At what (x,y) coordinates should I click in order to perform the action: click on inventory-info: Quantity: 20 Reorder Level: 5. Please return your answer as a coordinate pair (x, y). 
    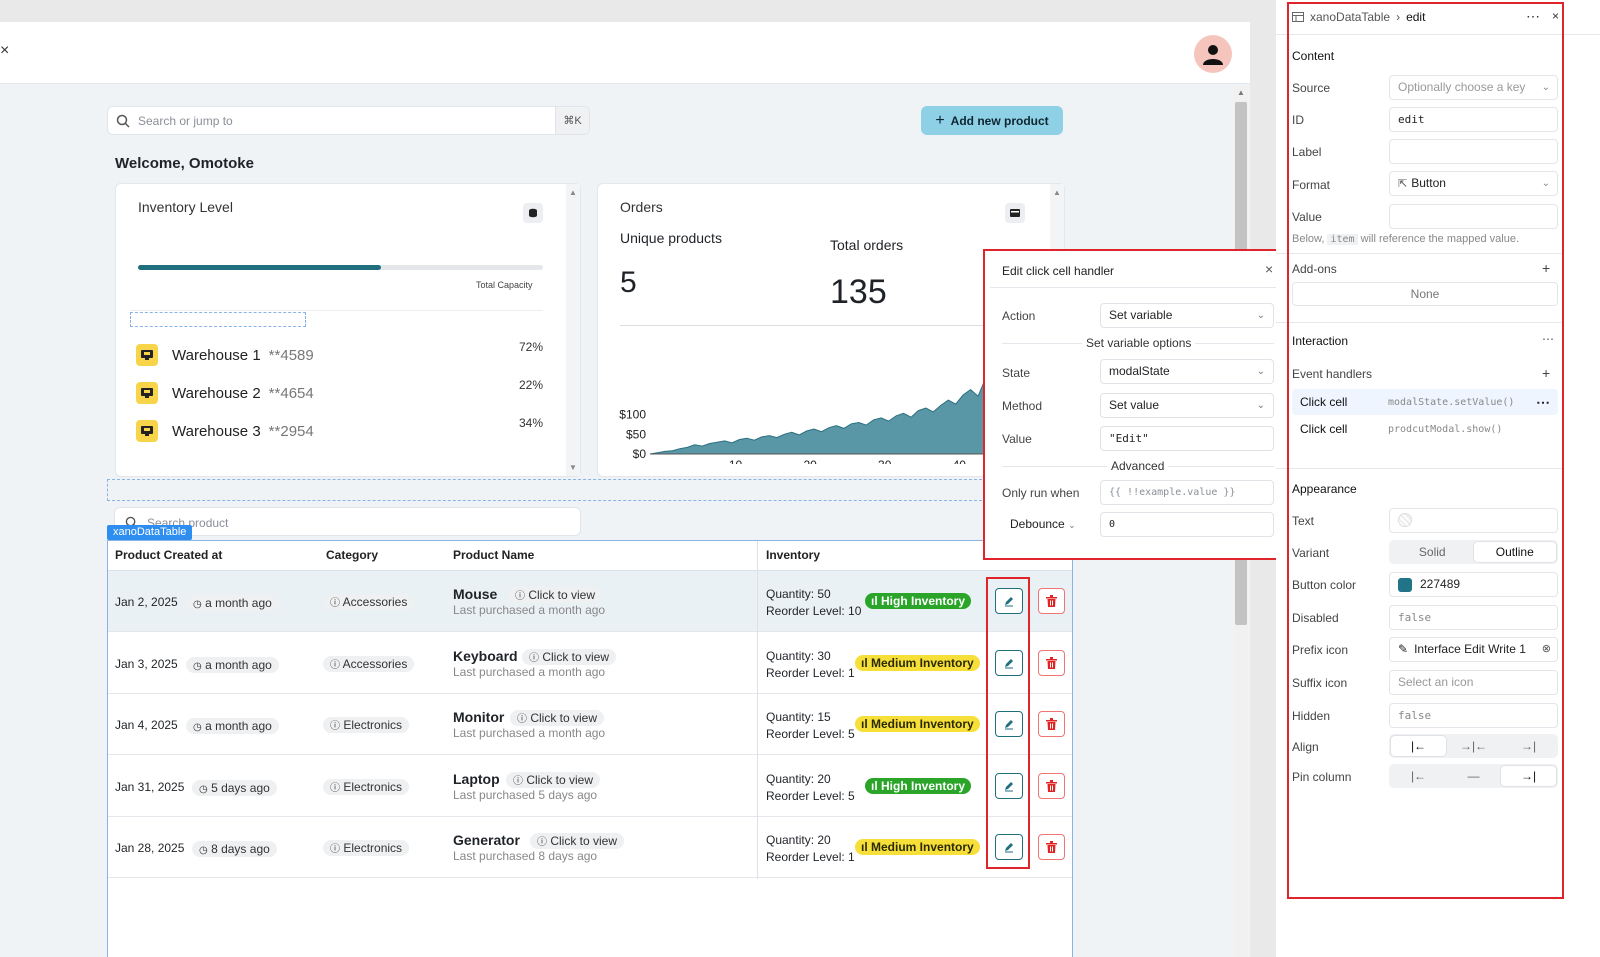
    Looking at the image, I should click on (813, 788).